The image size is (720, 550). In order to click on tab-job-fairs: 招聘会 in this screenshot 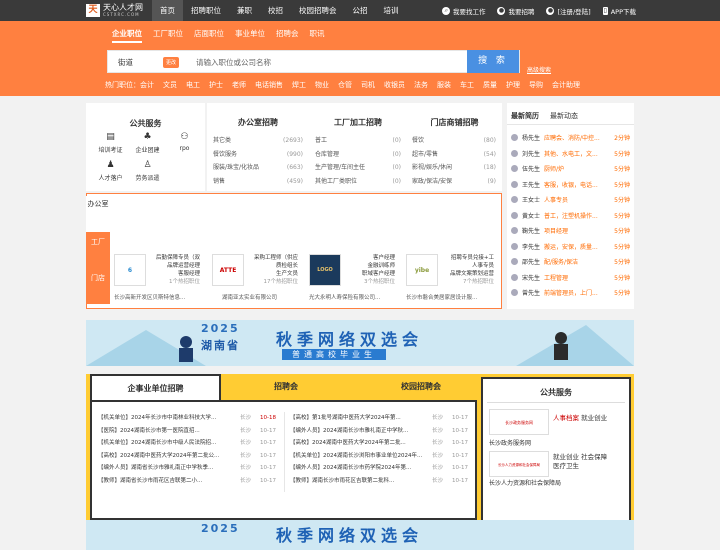, I will do `click(286, 387)`.